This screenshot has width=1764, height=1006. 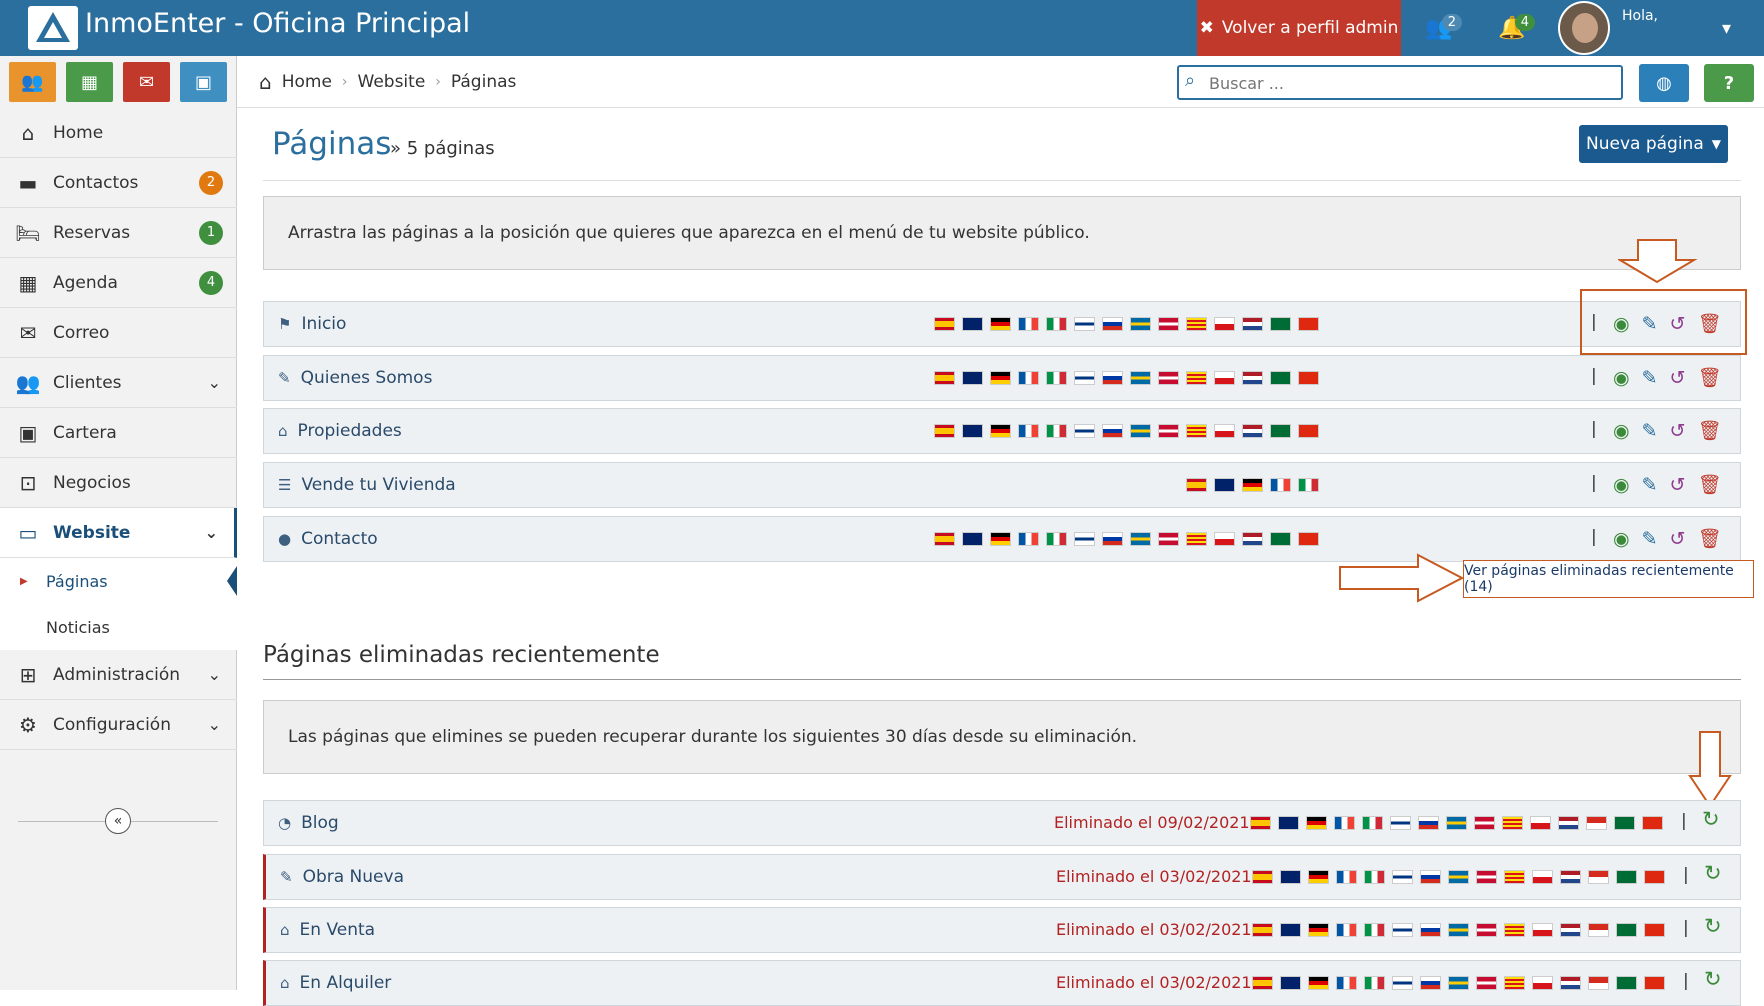 What do you see at coordinates (1439, 28) in the screenshot?
I see `users-notifications-button: 👥 2` at bounding box center [1439, 28].